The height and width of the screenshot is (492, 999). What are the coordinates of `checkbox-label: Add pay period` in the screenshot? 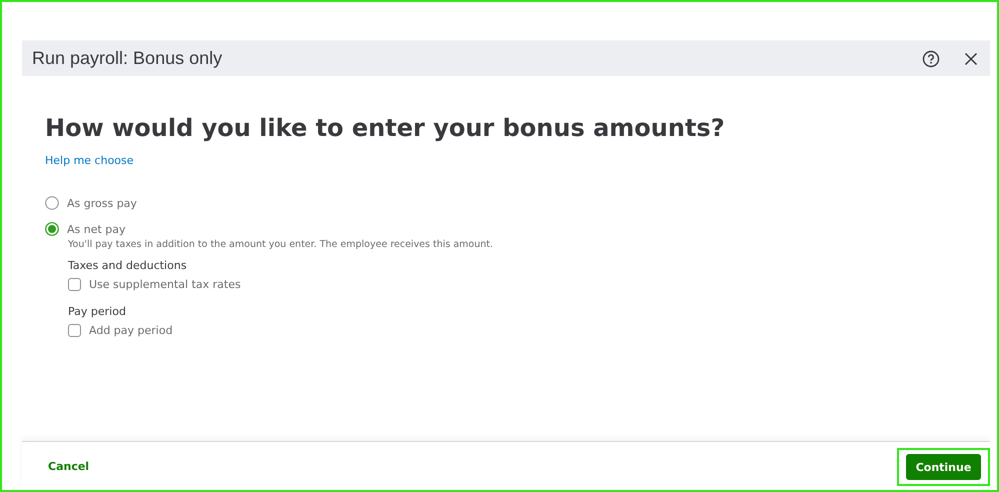 It's located at (131, 330).